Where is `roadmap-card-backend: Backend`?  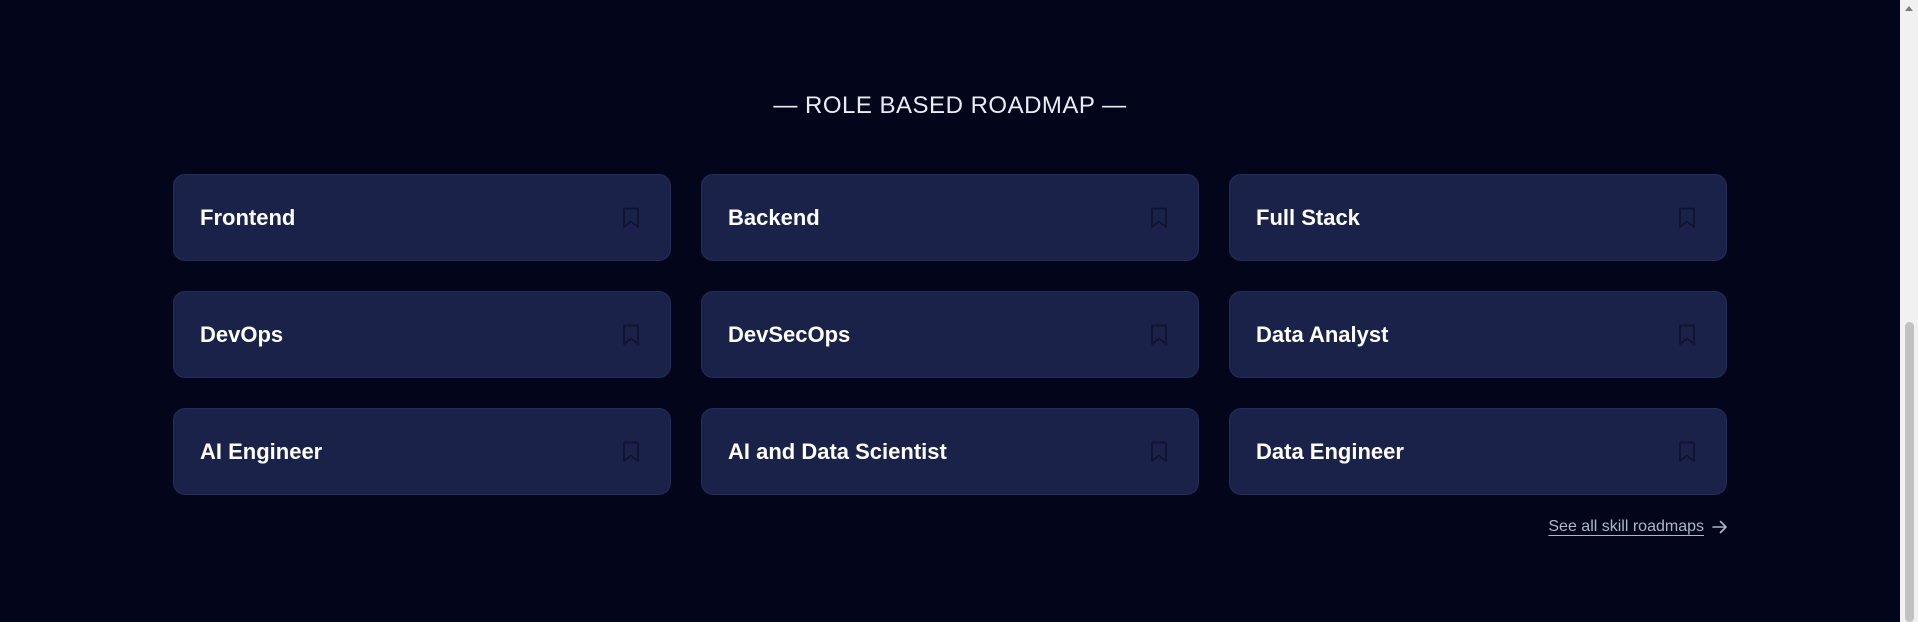
roadmap-card-backend: Backend is located at coordinates (950, 217).